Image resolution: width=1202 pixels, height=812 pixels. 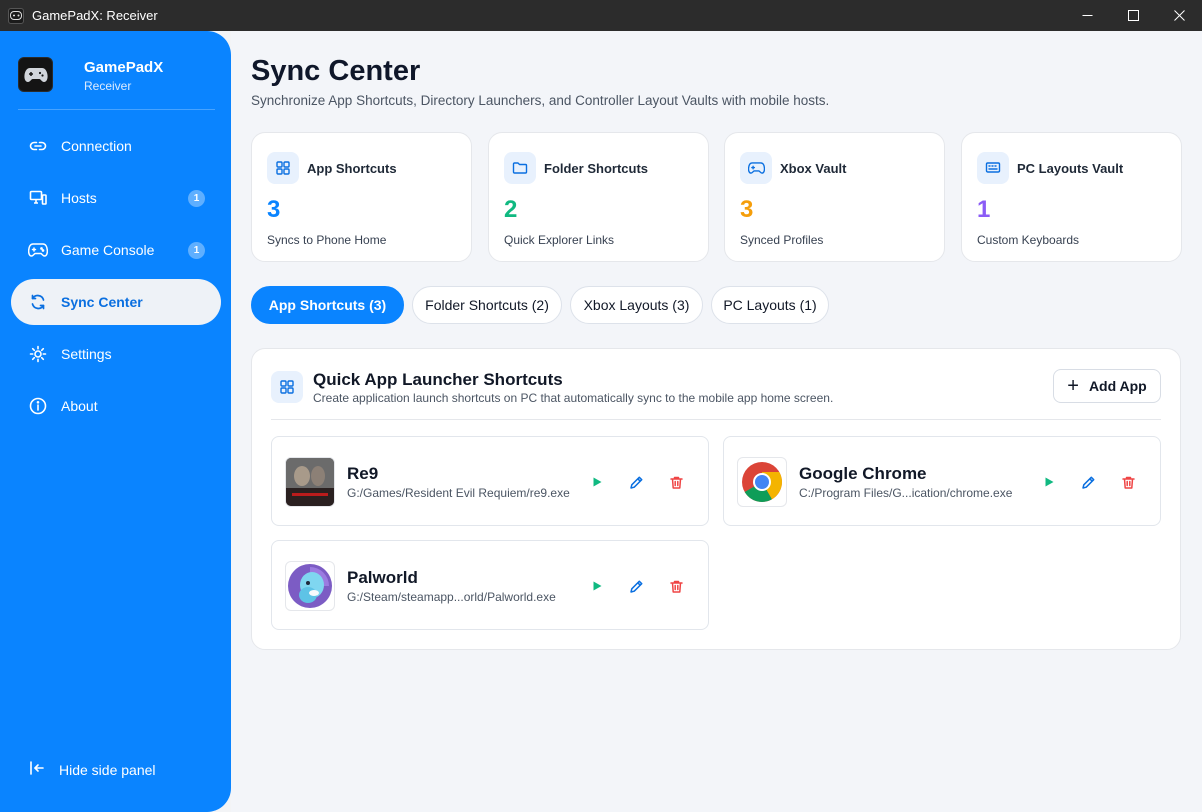 I want to click on sidebar-item-label: Hosts, so click(x=79, y=198).